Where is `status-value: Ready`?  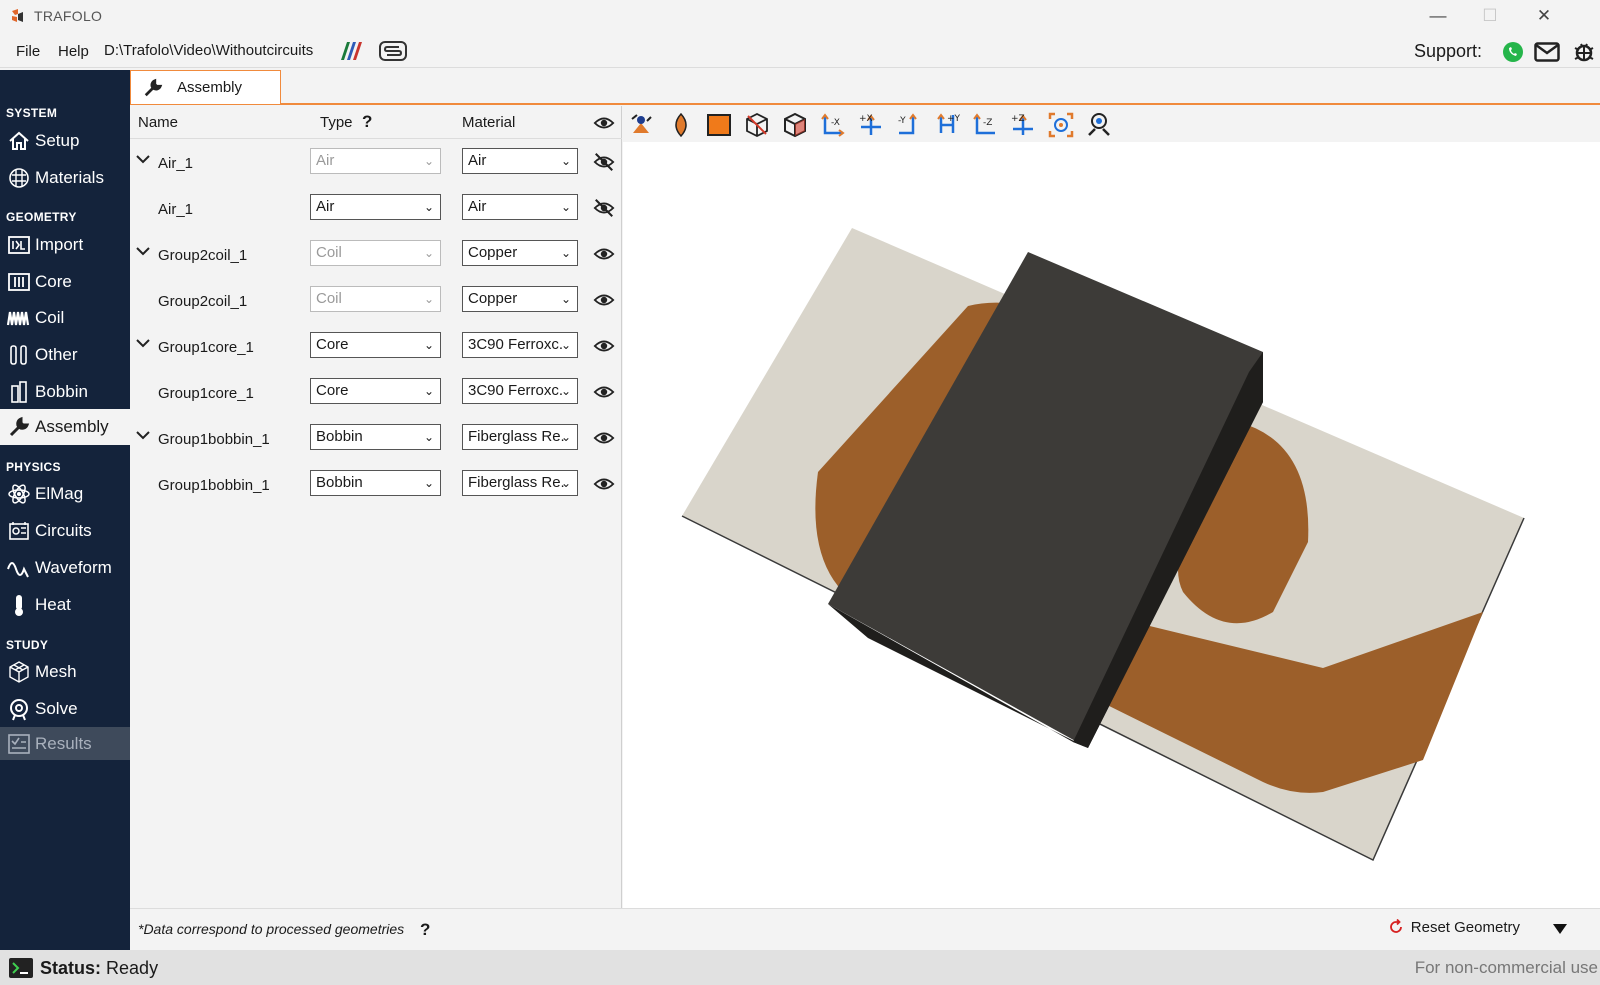 status-value: Ready is located at coordinates (132, 968).